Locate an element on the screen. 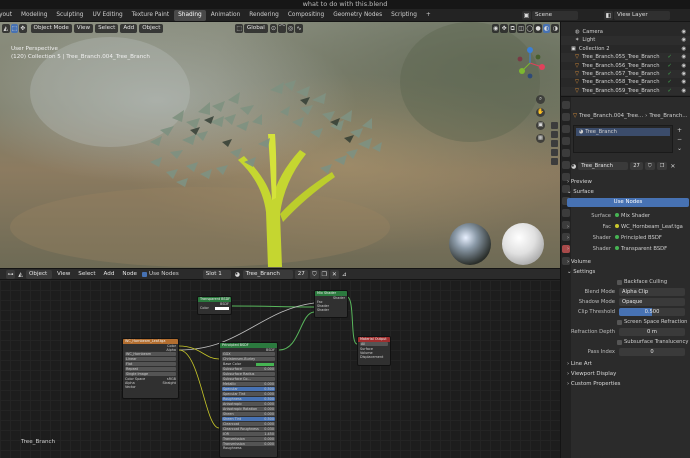  unlink-material-icon: ✕ is located at coordinates (672, 166).